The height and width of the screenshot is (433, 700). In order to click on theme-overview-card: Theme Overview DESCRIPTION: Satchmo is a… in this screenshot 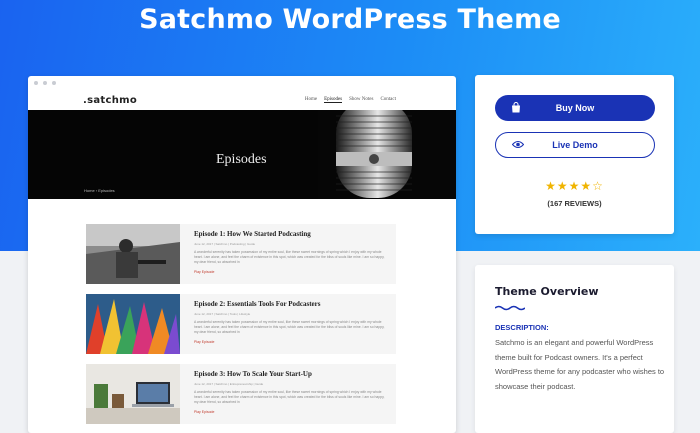, I will do `click(574, 349)`.